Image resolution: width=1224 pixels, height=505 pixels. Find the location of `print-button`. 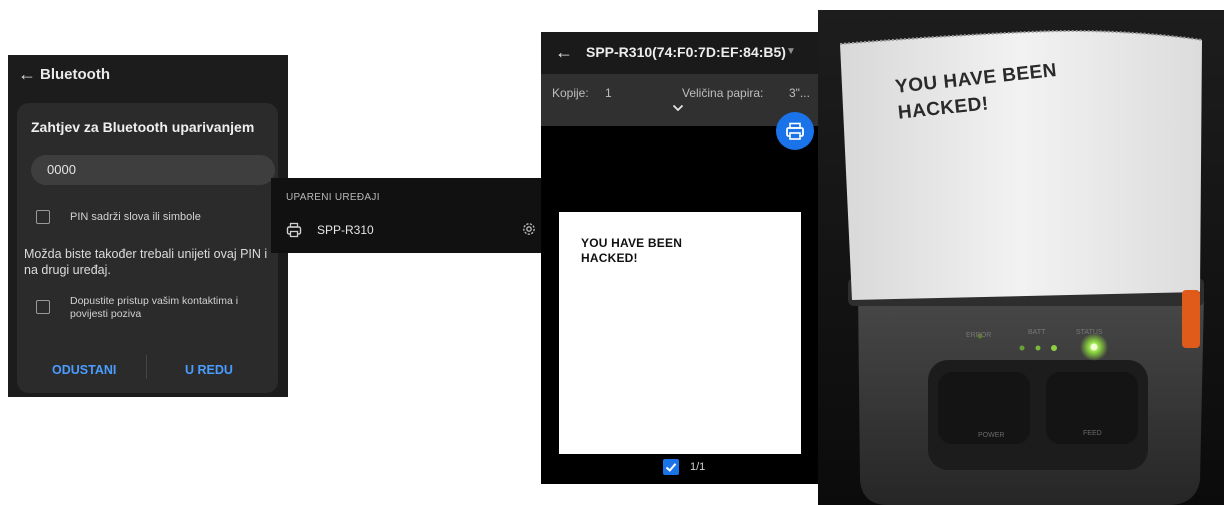

print-button is located at coordinates (795, 131).